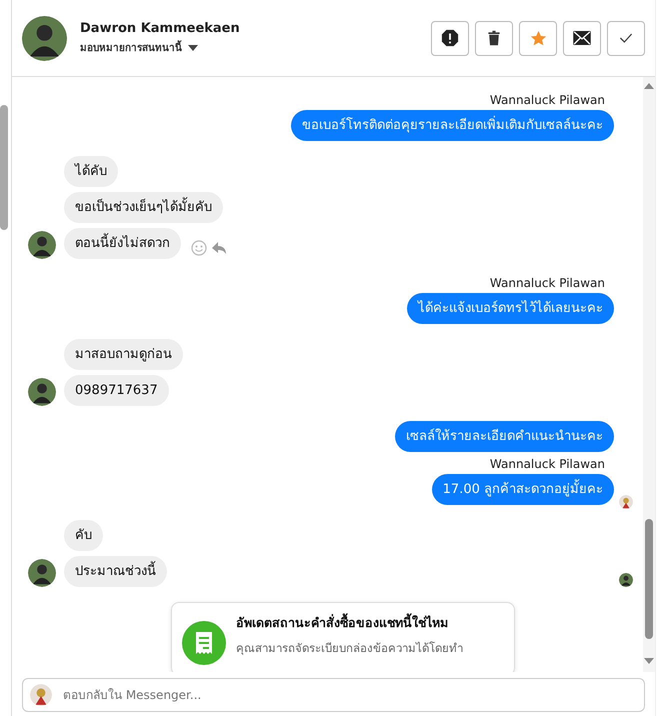 This screenshot has width=660, height=716. I want to click on alert-icon, so click(450, 38).